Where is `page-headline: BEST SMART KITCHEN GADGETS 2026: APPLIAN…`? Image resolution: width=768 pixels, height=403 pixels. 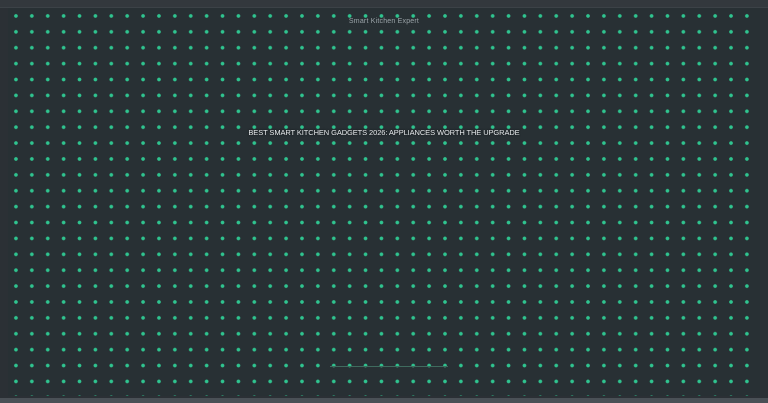 page-headline: BEST SMART KITCHEN GADGETS 2026: APPLIAN… is located at coordinates (384, 132).